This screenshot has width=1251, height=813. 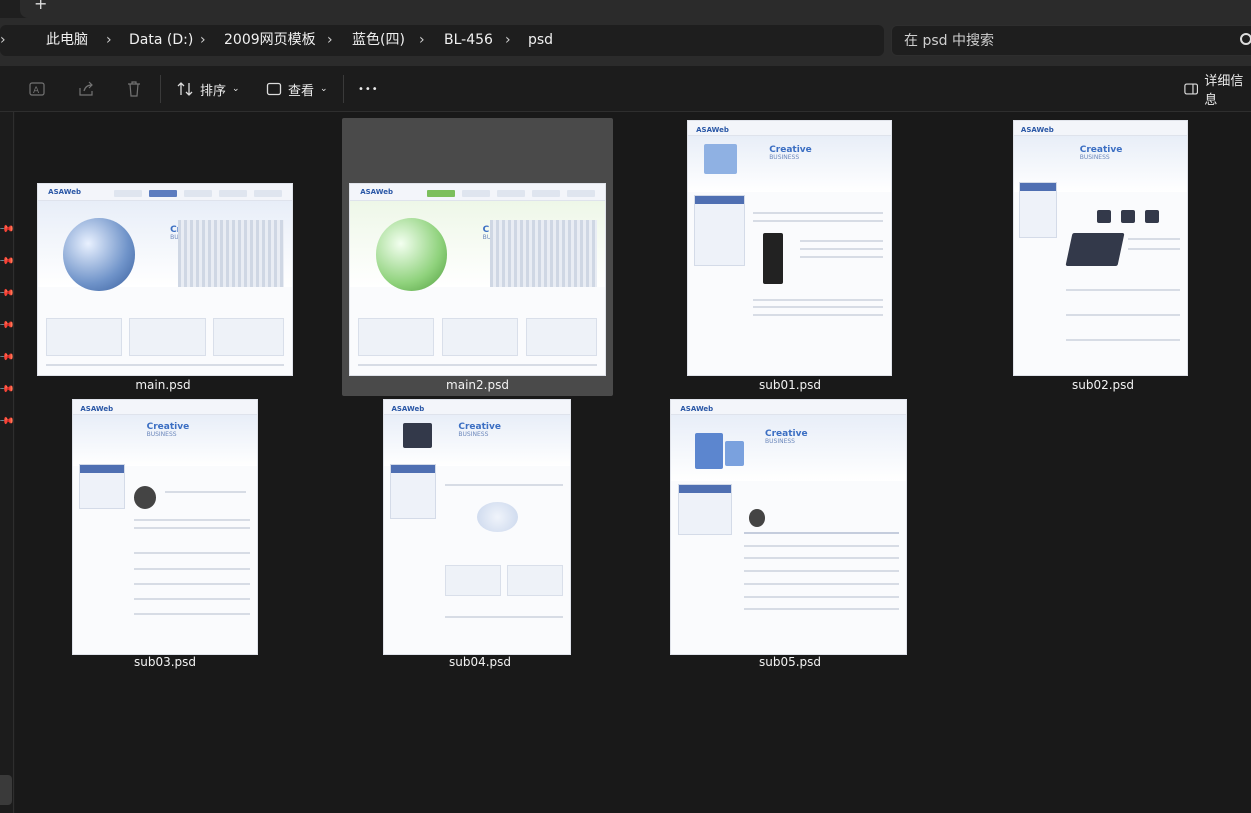 I want to click on file-name: sub05.psd, so click(x=790, y=662).